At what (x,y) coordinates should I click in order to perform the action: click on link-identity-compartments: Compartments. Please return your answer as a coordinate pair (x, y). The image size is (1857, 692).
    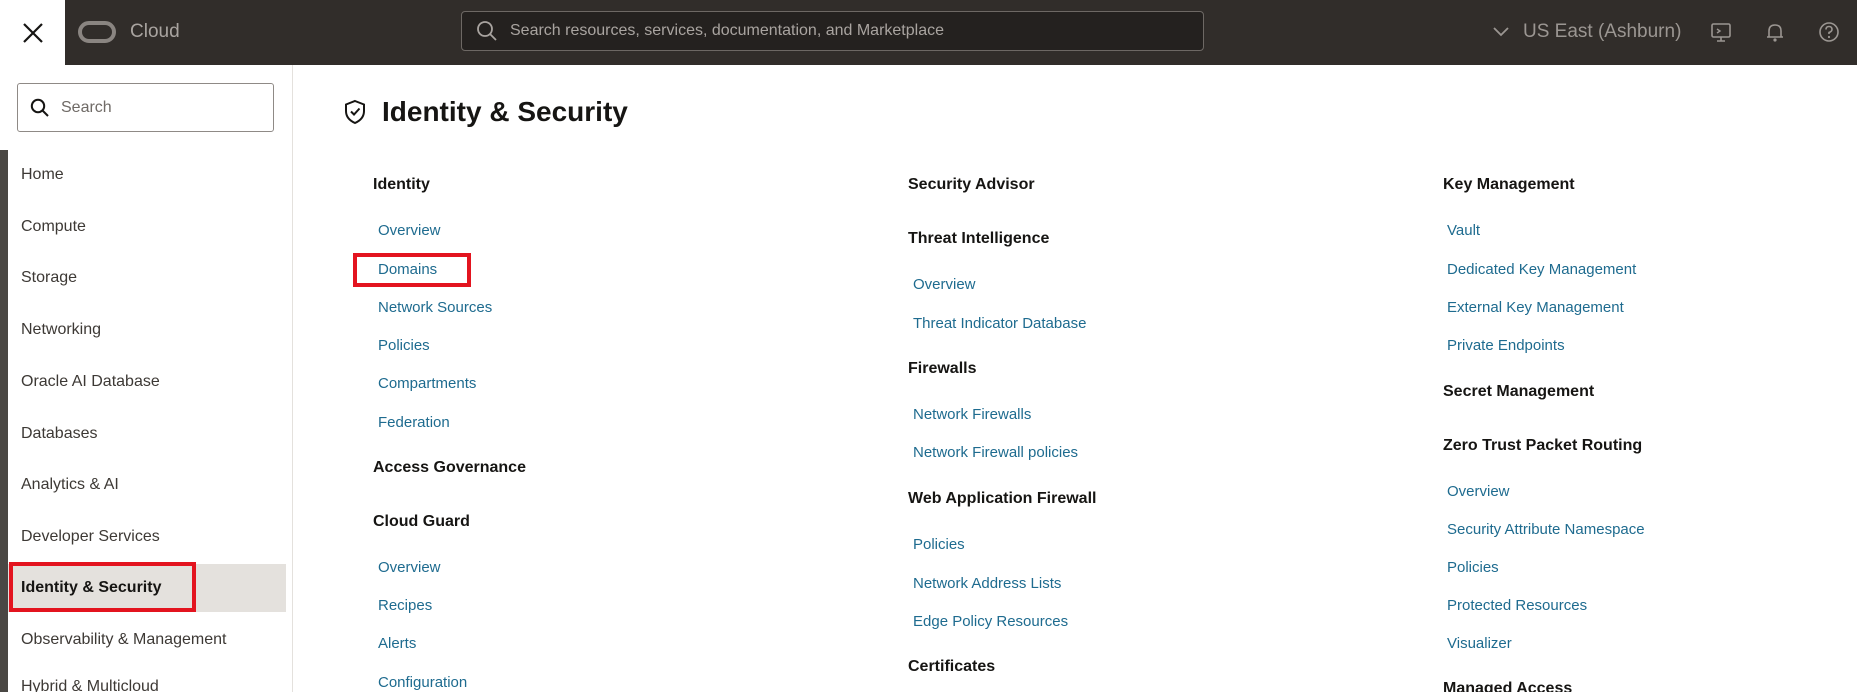
    Looking at the image, I should click on (427, 383).